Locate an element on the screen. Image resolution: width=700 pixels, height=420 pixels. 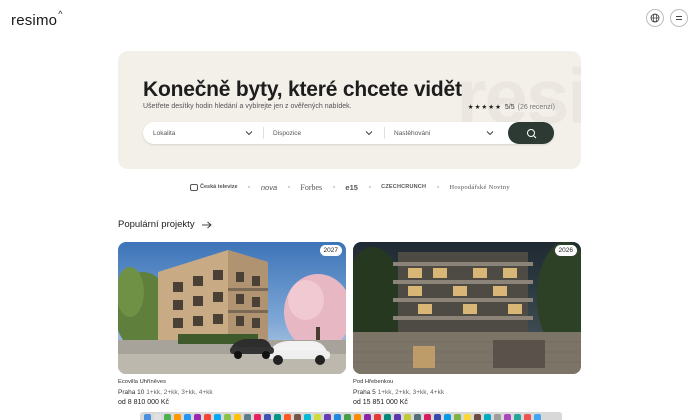
search-bar: Lokalita Dispozice Nastěhování is located at coordinates (348, 133).